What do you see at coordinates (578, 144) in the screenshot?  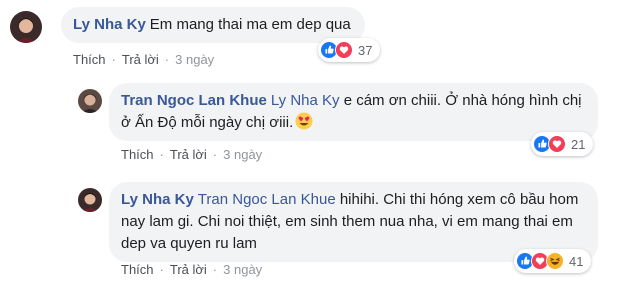 I see `reaction-count: 21` at bounding box center [578, 144].